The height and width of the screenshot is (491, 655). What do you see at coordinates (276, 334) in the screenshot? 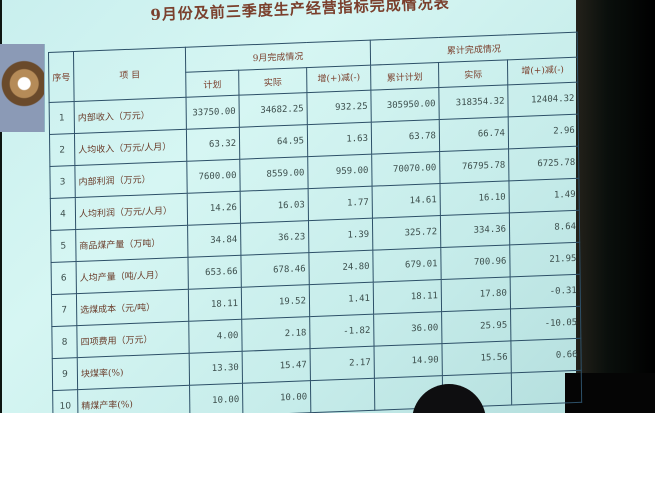
I see `row-actual: 2.18` at bounding box center [276, 334].